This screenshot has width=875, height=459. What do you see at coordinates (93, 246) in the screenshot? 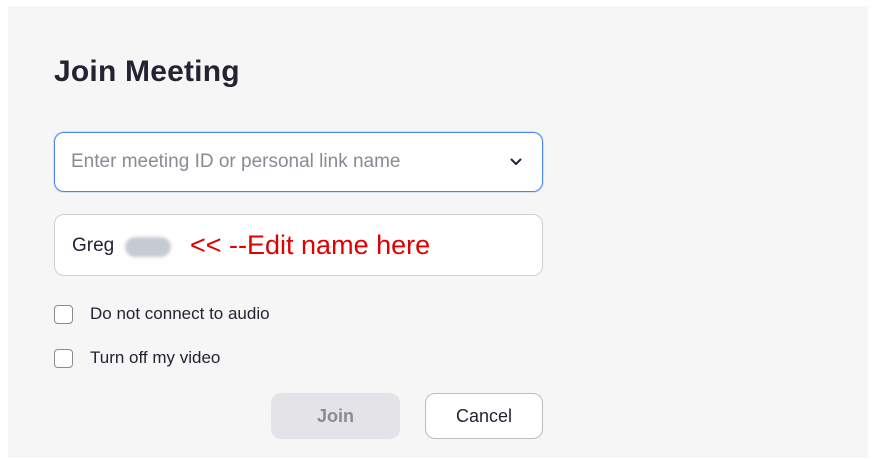
I see `display-name-value: Greg` at bounding box center [93, 246].